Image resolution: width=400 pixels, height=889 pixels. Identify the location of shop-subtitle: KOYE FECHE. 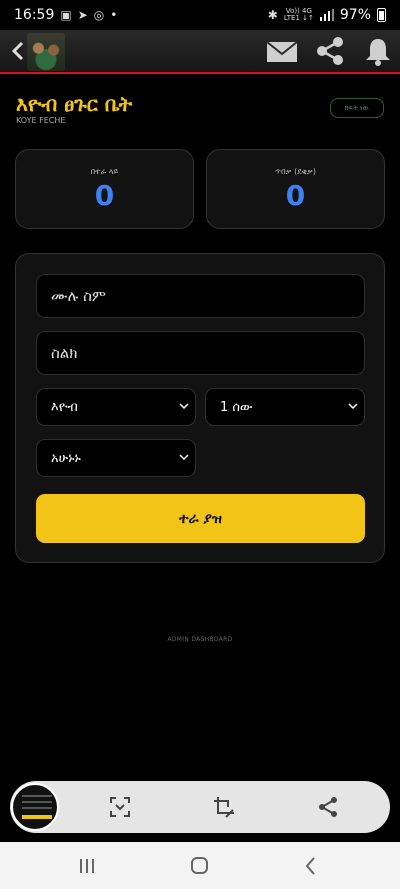
(41, 120).